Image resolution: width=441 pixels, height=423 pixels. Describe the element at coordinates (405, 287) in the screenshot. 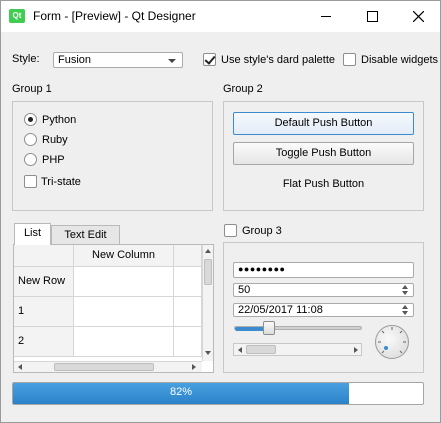

I see `spin-up-icon` at that location.